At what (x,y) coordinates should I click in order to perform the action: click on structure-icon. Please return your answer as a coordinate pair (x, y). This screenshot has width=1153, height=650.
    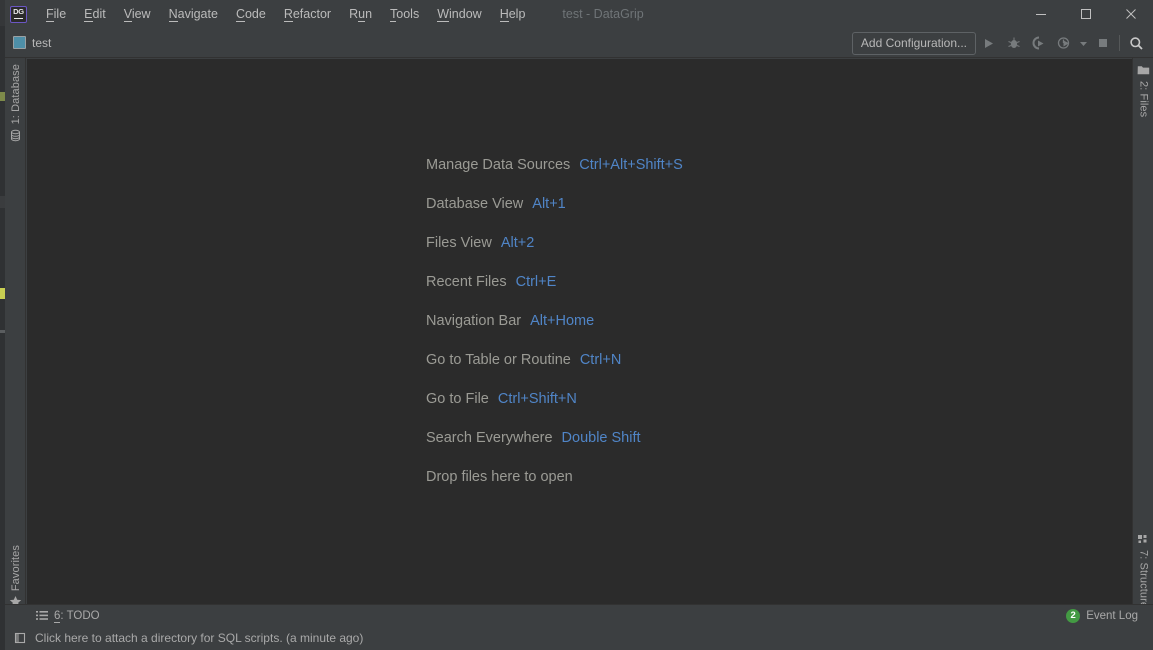
    Looking at the image, I should click on (1143, 540).